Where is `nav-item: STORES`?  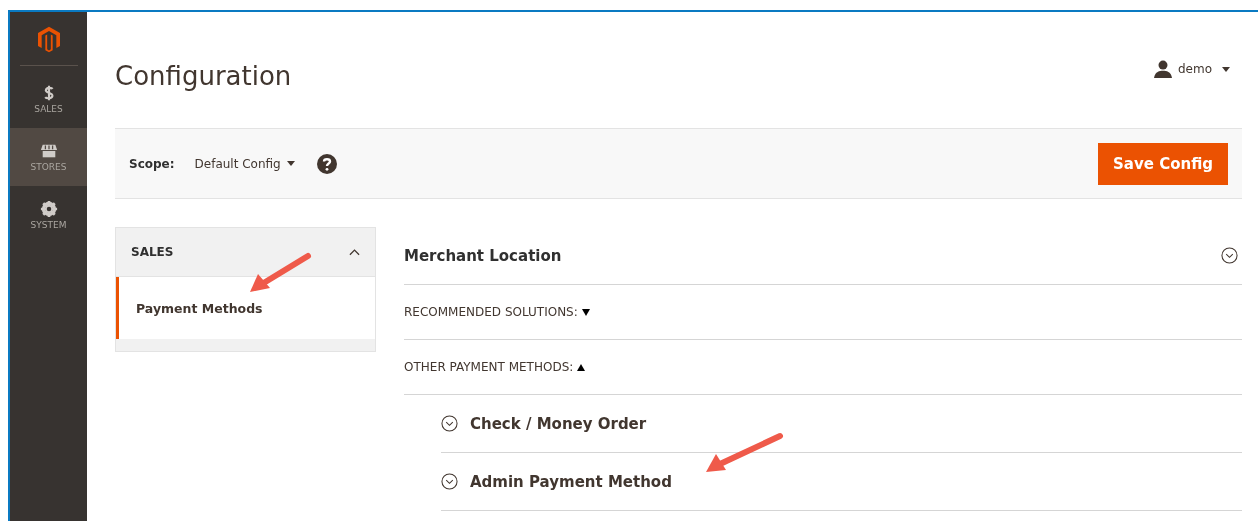 nav-item: STORES is located at coordinates (48, 157).